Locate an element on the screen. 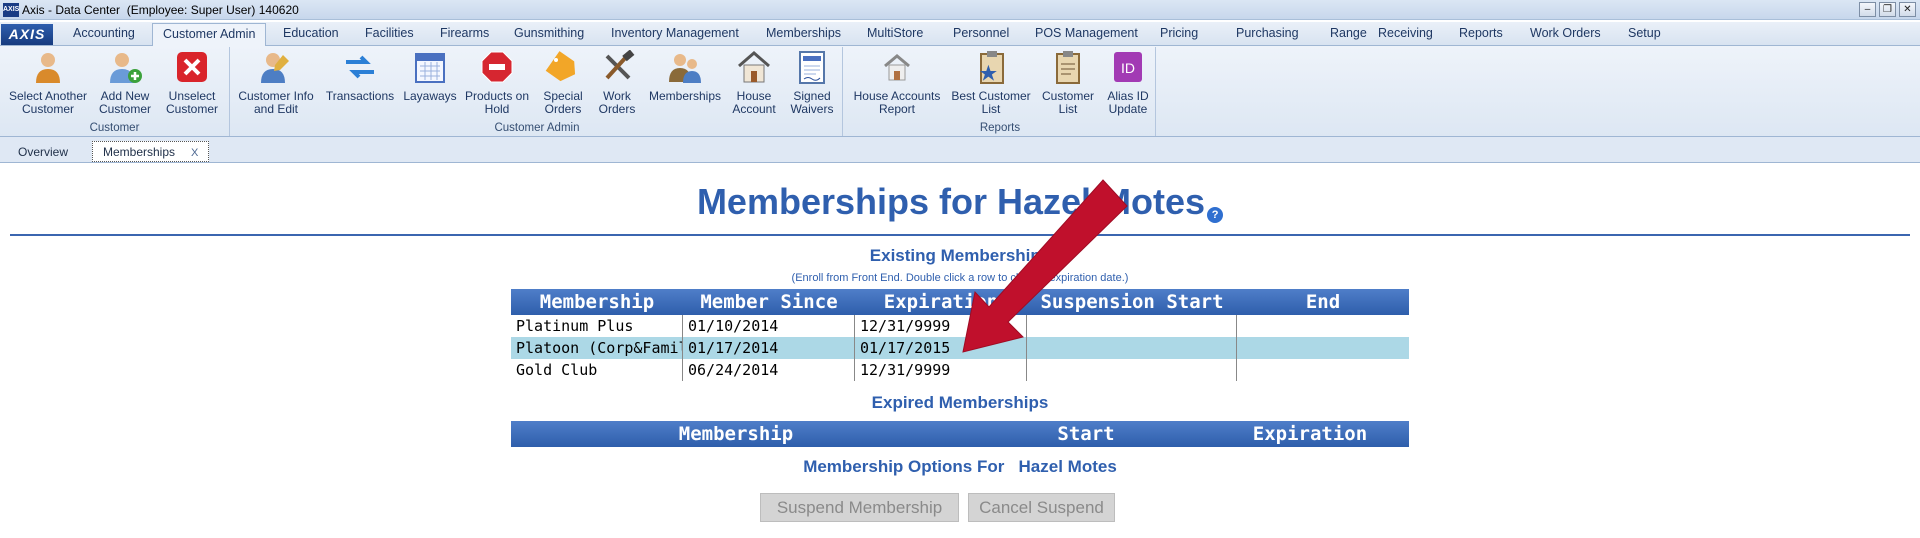  cell-membership: Platinum Plus is located at coordinates (597, 326).